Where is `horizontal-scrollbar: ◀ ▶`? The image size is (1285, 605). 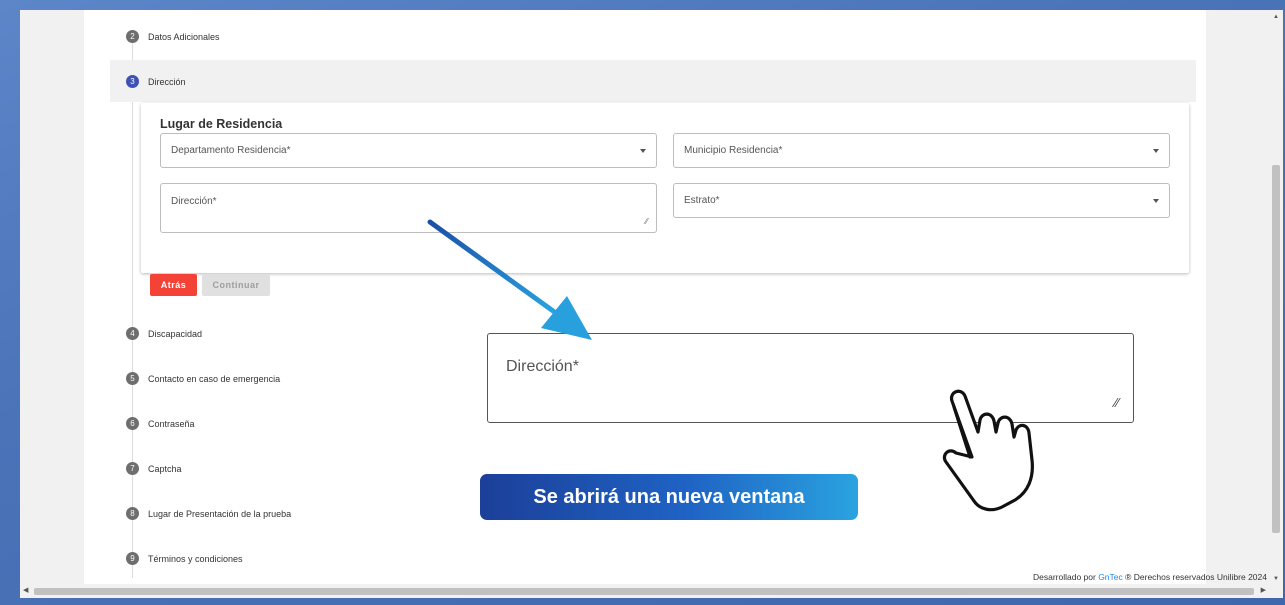 horizontal-scrollbar: ◀ ▶ is located at coordinates (651, 591).